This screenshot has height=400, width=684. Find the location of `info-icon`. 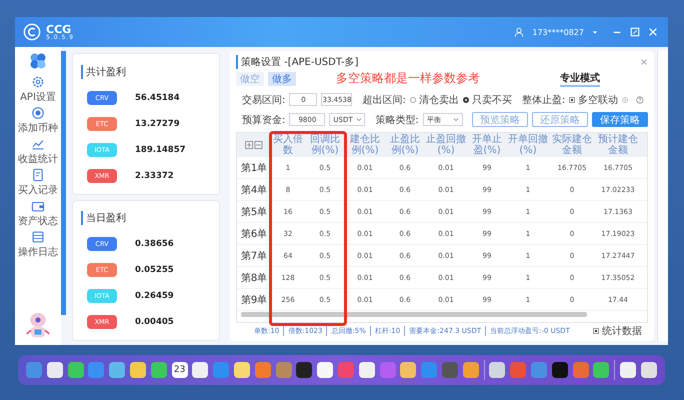

info-icon is located at coordinates (625, 100).